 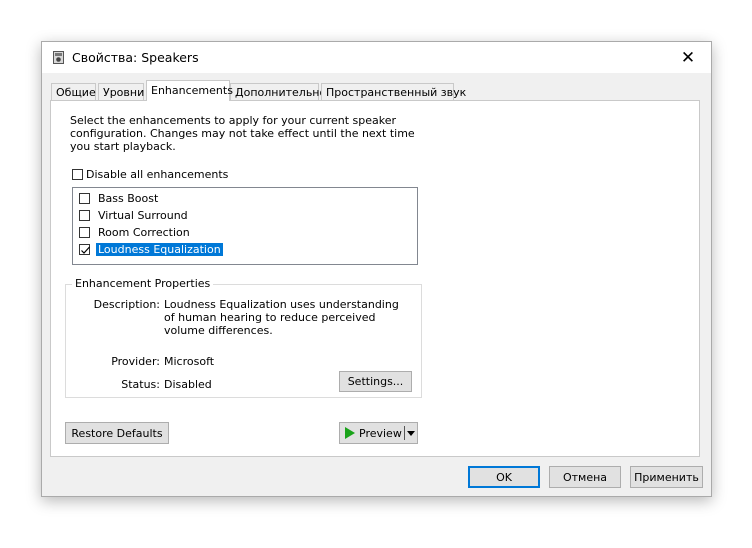 What do you see at coordinates (135, 361) in the screenshot?
I see `provider-label: Provider:` at bounding box center [135, 361].